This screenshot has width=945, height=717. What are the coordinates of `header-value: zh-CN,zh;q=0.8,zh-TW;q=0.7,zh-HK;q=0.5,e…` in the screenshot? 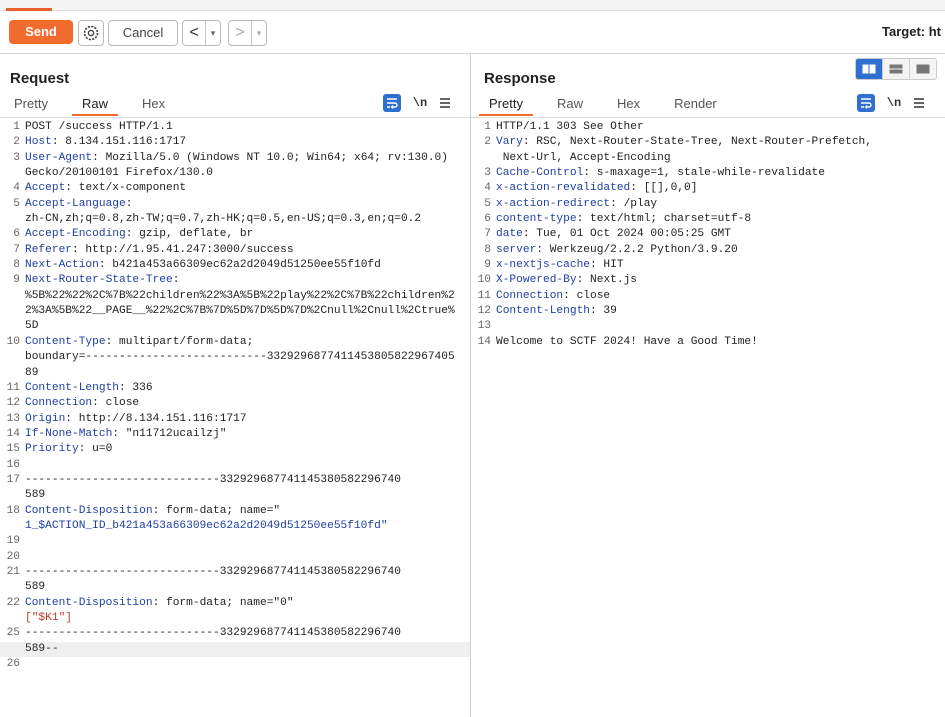 It's located at (223, 219).